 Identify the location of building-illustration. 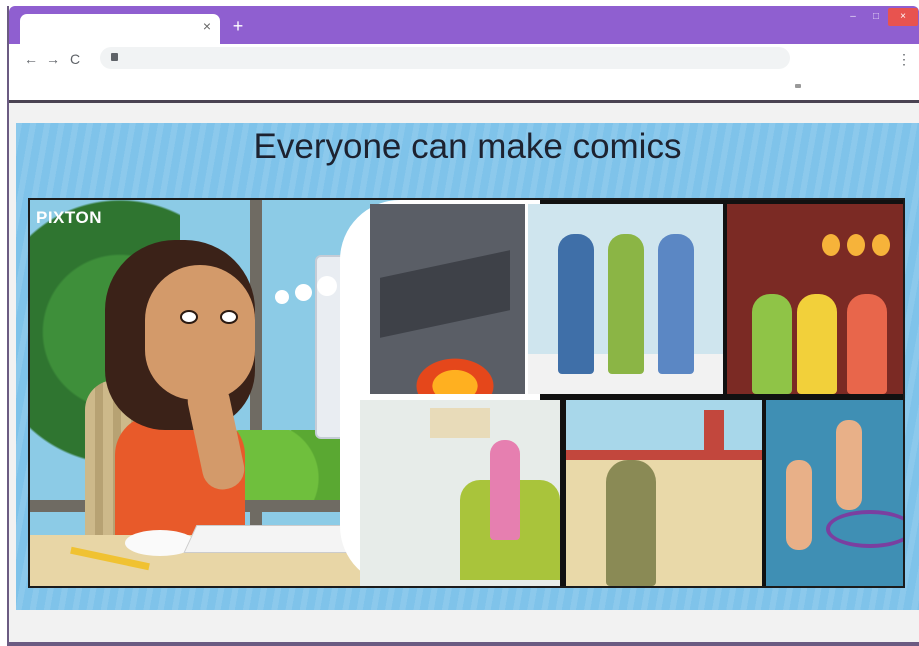
(664, 523).